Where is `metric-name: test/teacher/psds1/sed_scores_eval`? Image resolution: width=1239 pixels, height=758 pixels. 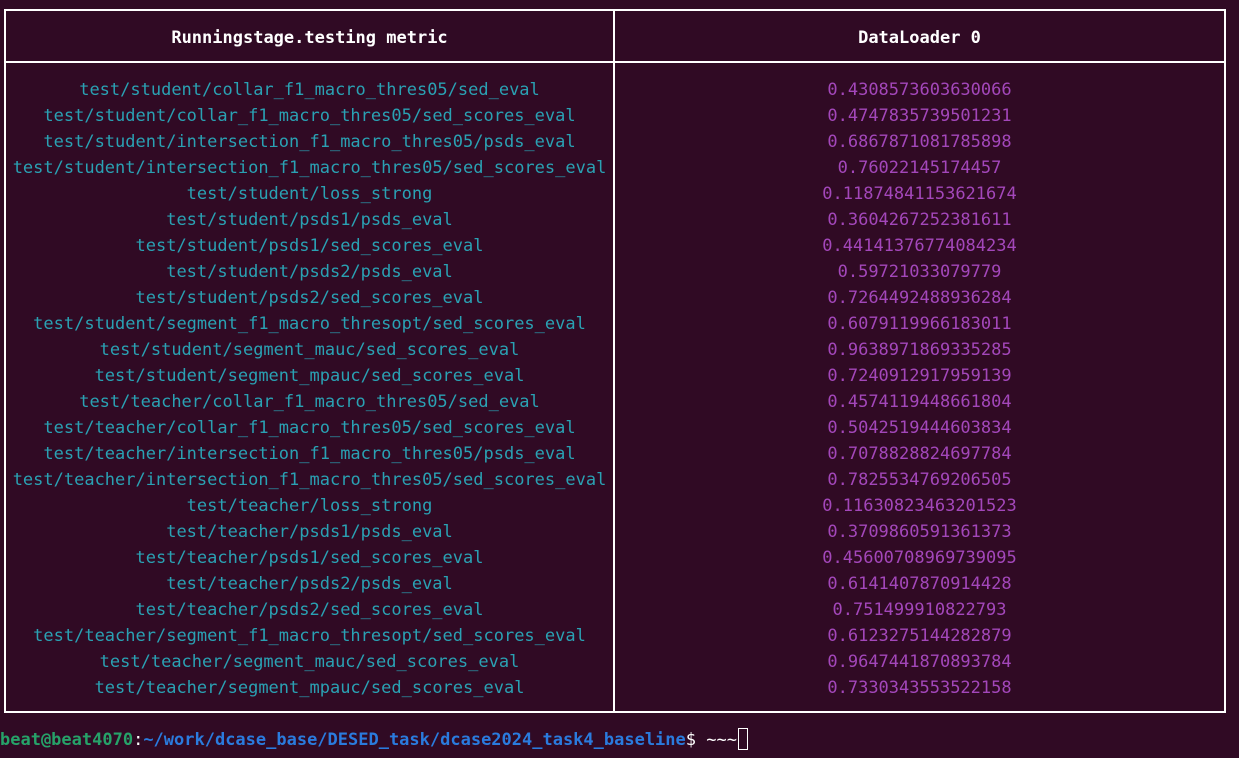
metric-name: test/teacher/psds1/sed_scores_eval is located at coordinates (309, 558).